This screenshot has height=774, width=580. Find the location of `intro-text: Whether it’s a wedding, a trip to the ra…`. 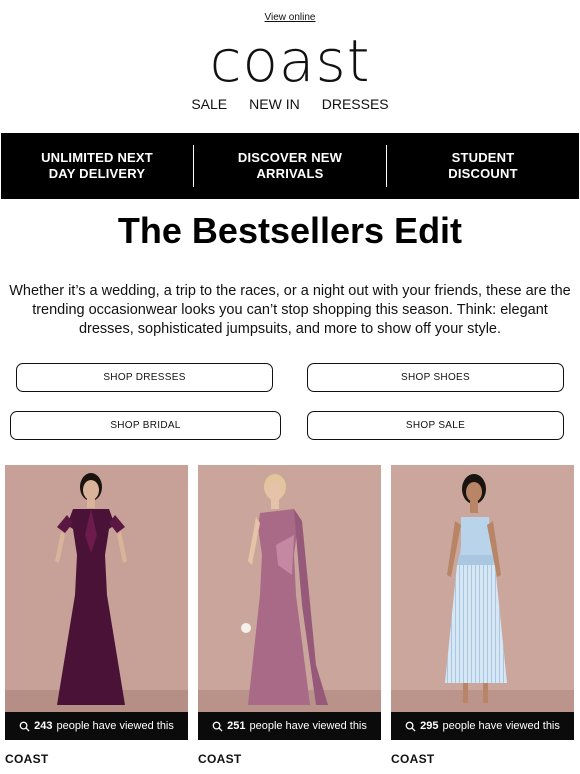

intro-text: Whether it’s a wedding, a trip to the ra… is located at coordinates (290, 310).